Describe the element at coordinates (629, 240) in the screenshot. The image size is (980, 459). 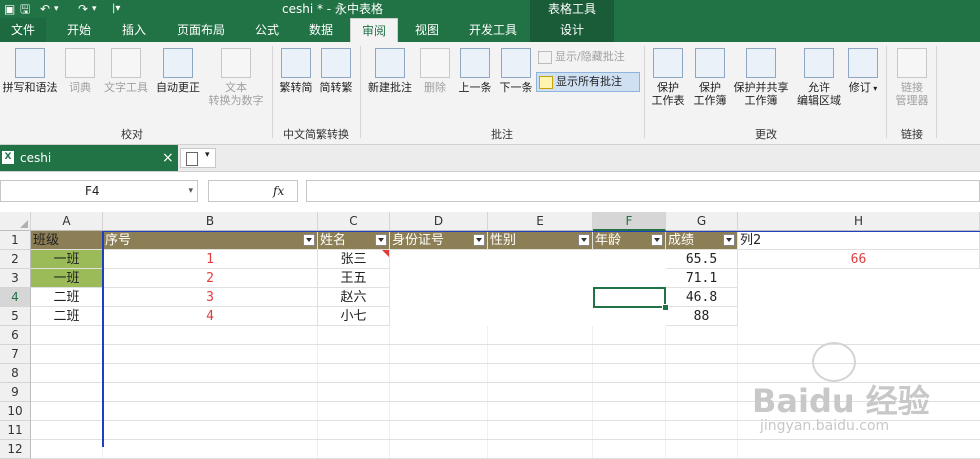
I see `header-cell-age: 年龄` at that location.